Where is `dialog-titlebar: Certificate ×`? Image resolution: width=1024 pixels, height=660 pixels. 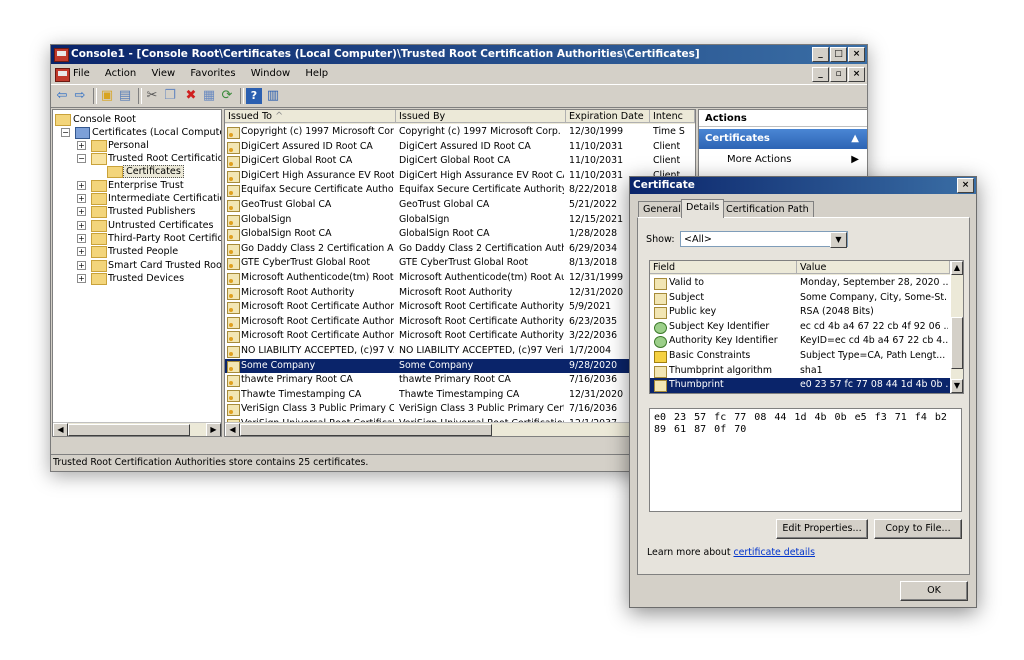
dialog-titlebar: Certificate × is located at coordinates (803, 185).